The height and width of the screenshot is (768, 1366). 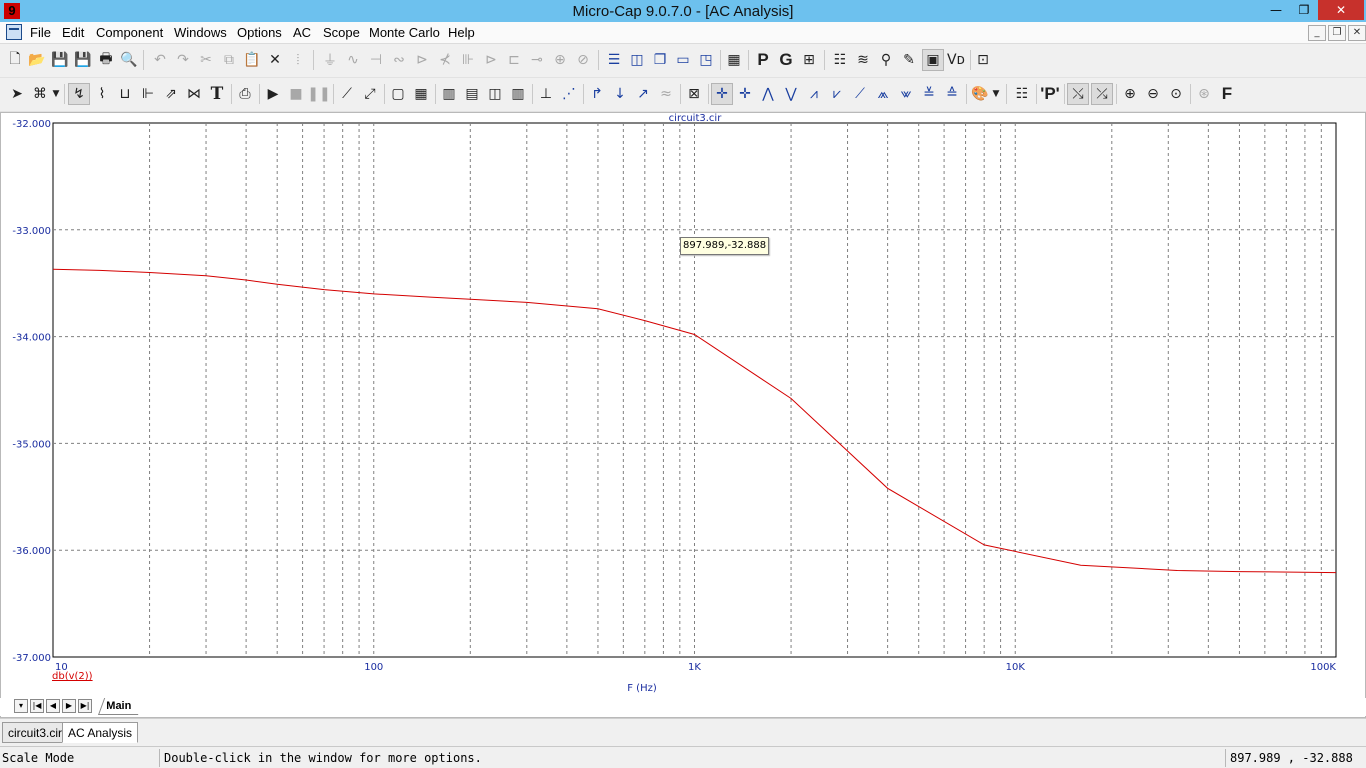 I want to click on redo-icon: ↷, so click(x=183, y=60).